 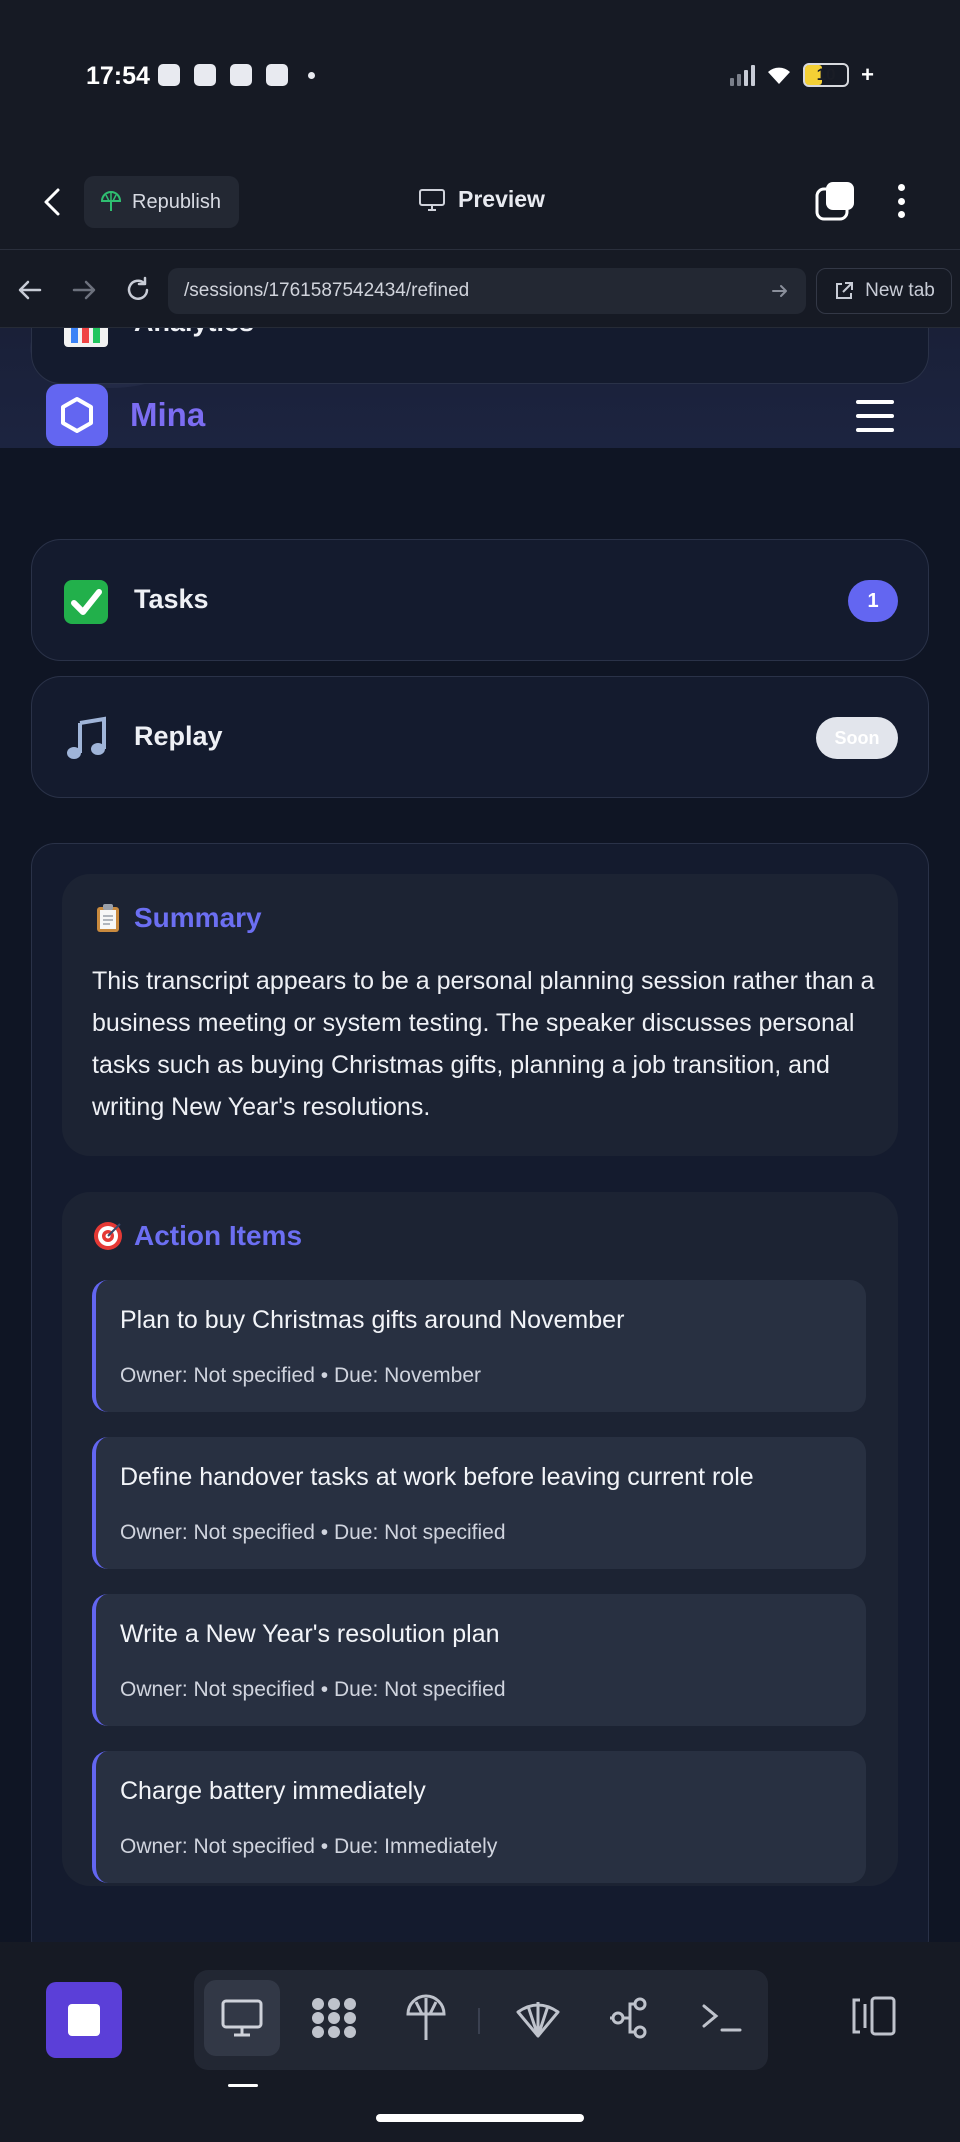 What do you see at coordinates (845, 290) in the screenshot?
I see `external-link-icon` at bounding box center [845, 290].